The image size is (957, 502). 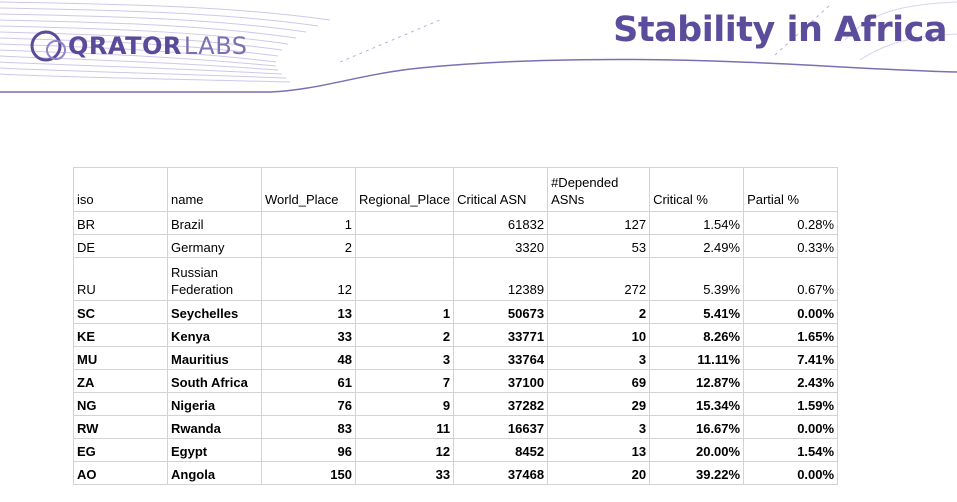 I want to click on table-row: BR Brazil 1 61832 127 1.54% 0.28%, so click(x=456, y=223).